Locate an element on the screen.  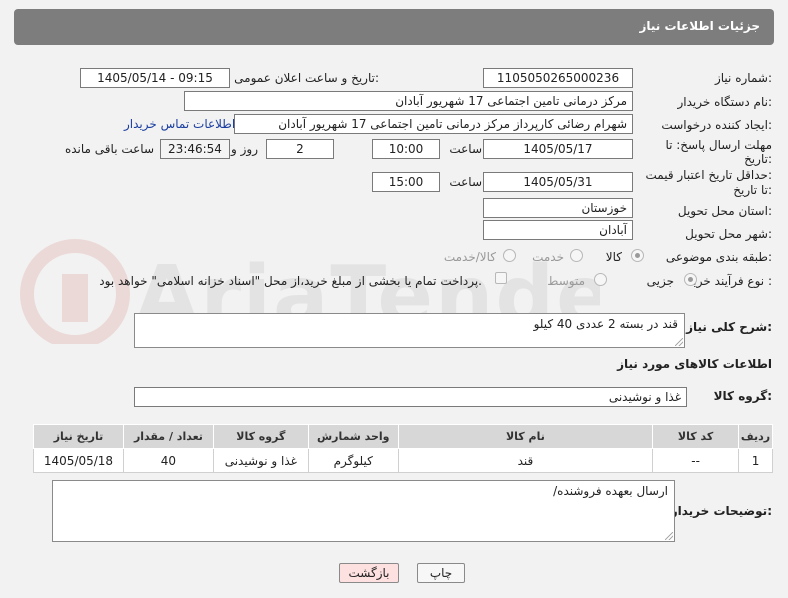
city-label: شهر محل تحویل: is located at coordinates (728, 234).